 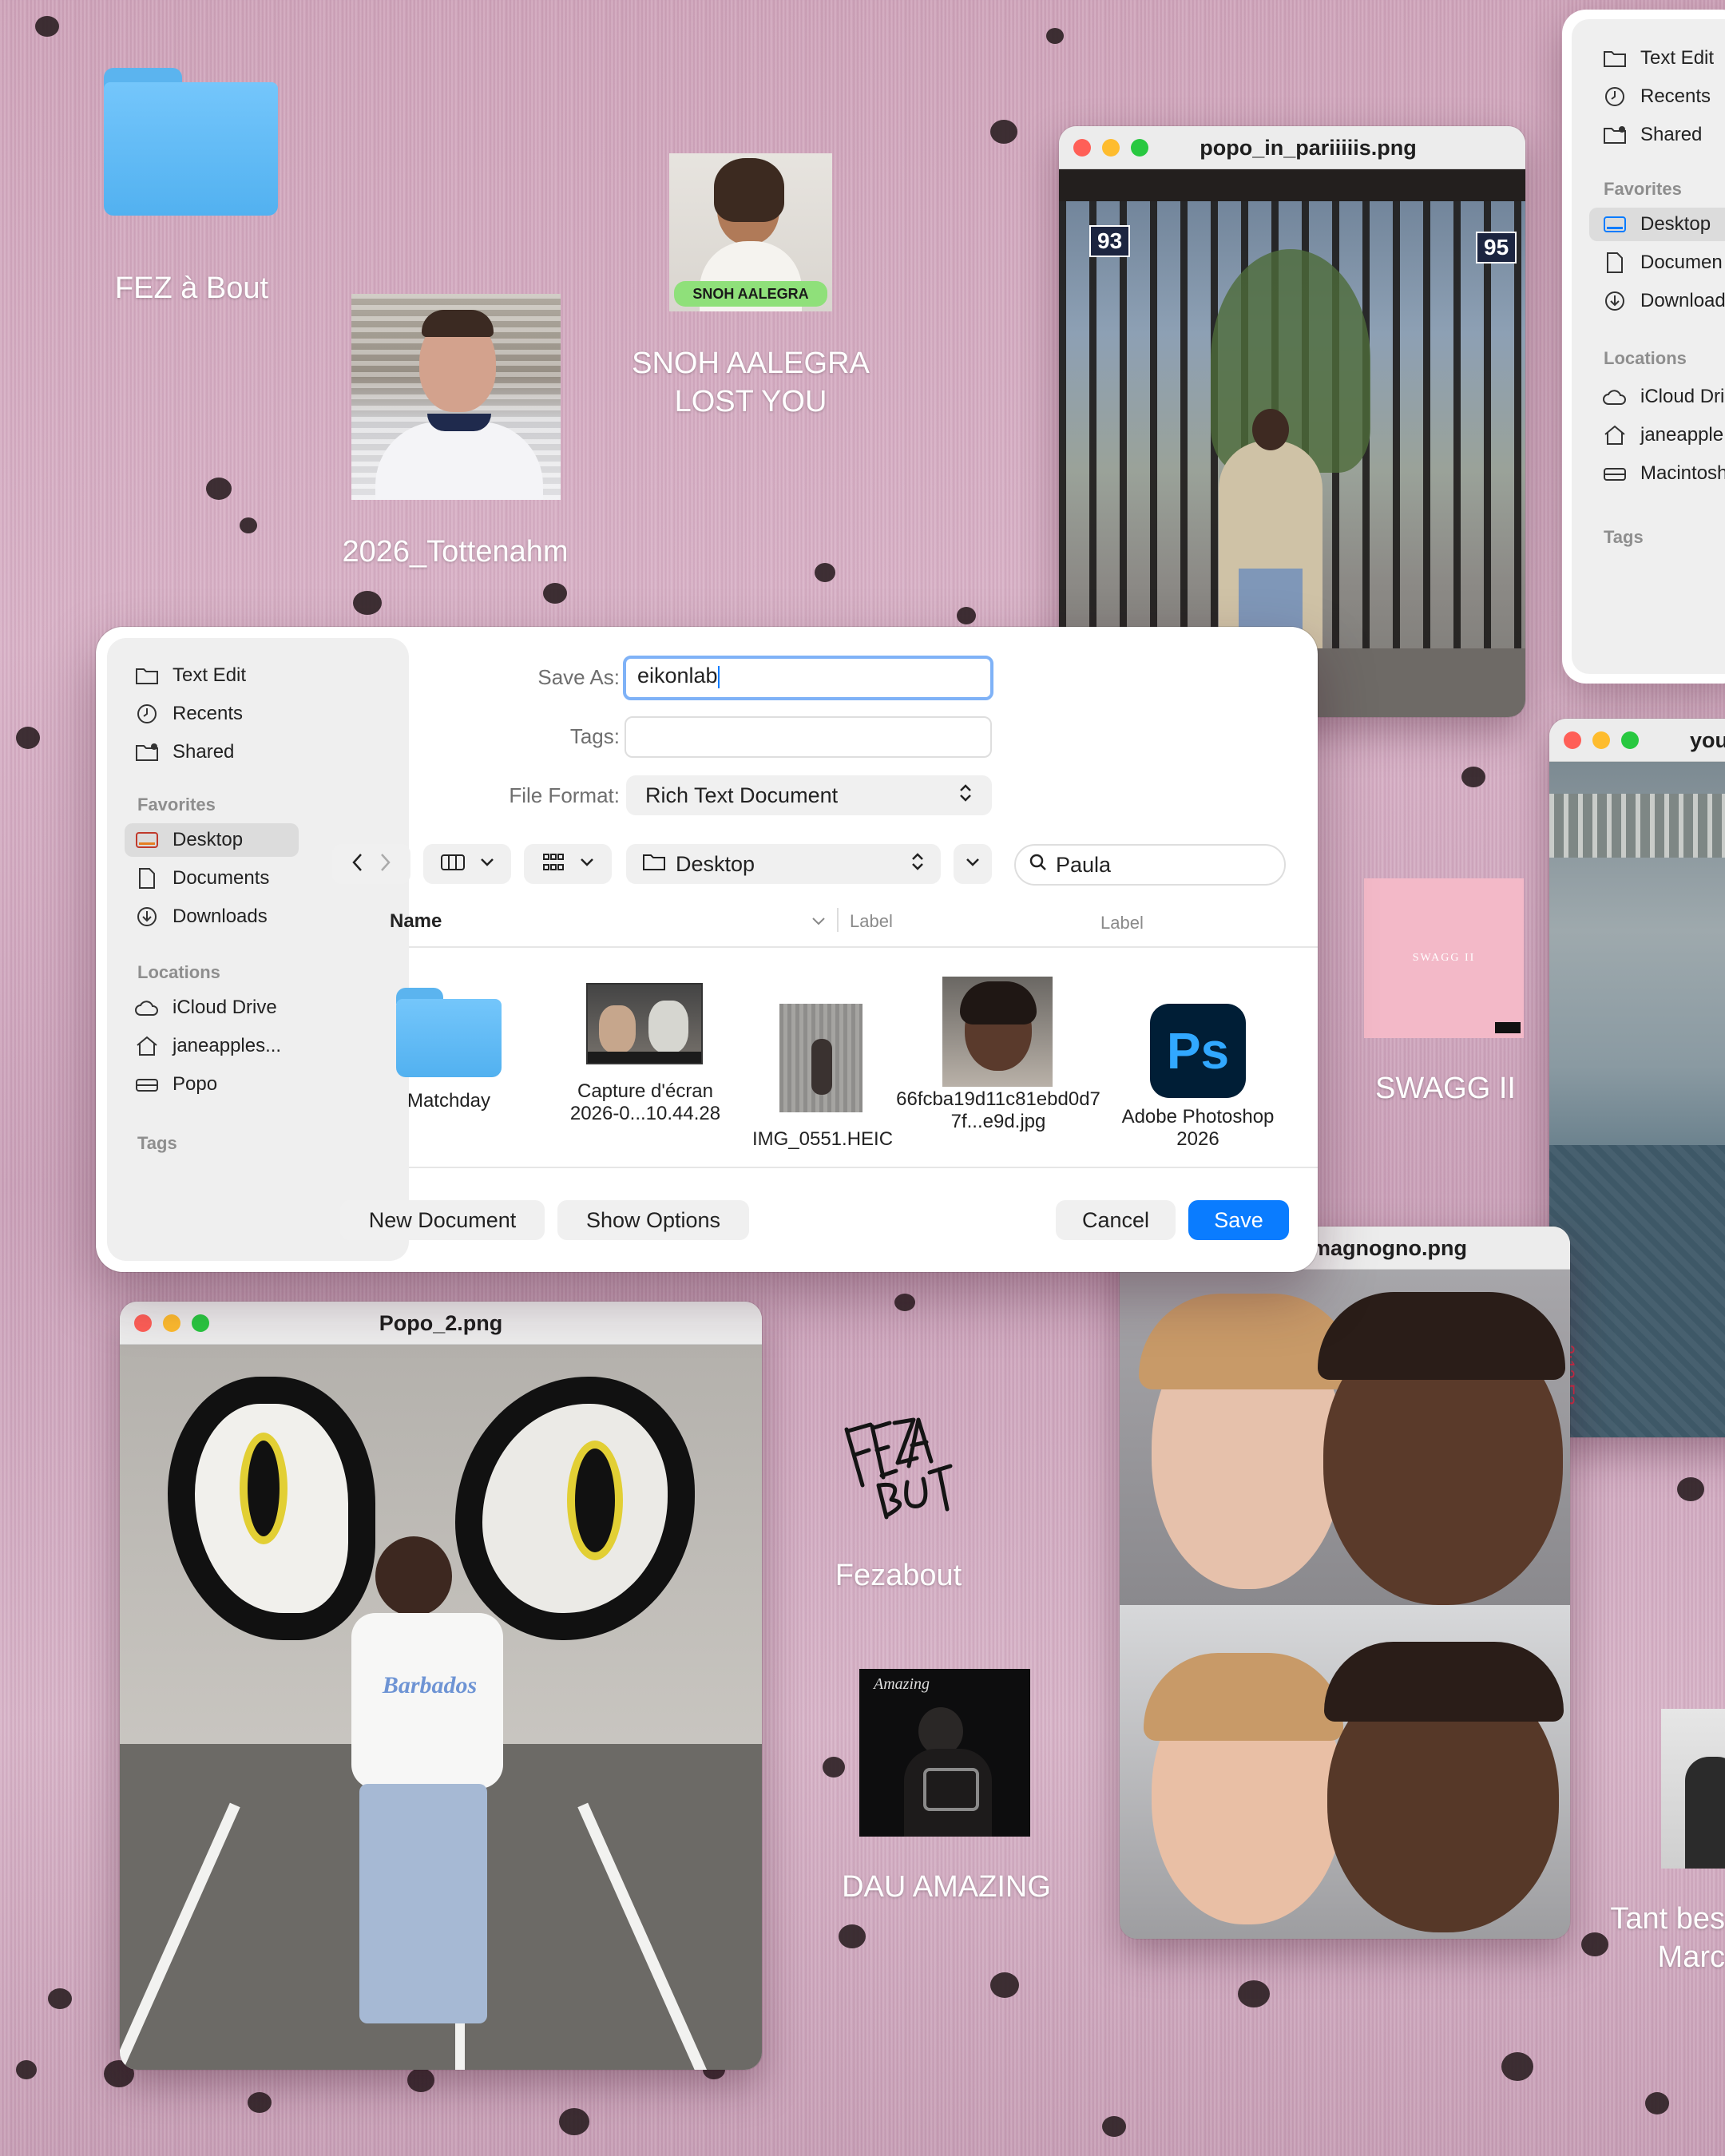 I want to click on fezabout-logo, so click(x=894, y=1469).